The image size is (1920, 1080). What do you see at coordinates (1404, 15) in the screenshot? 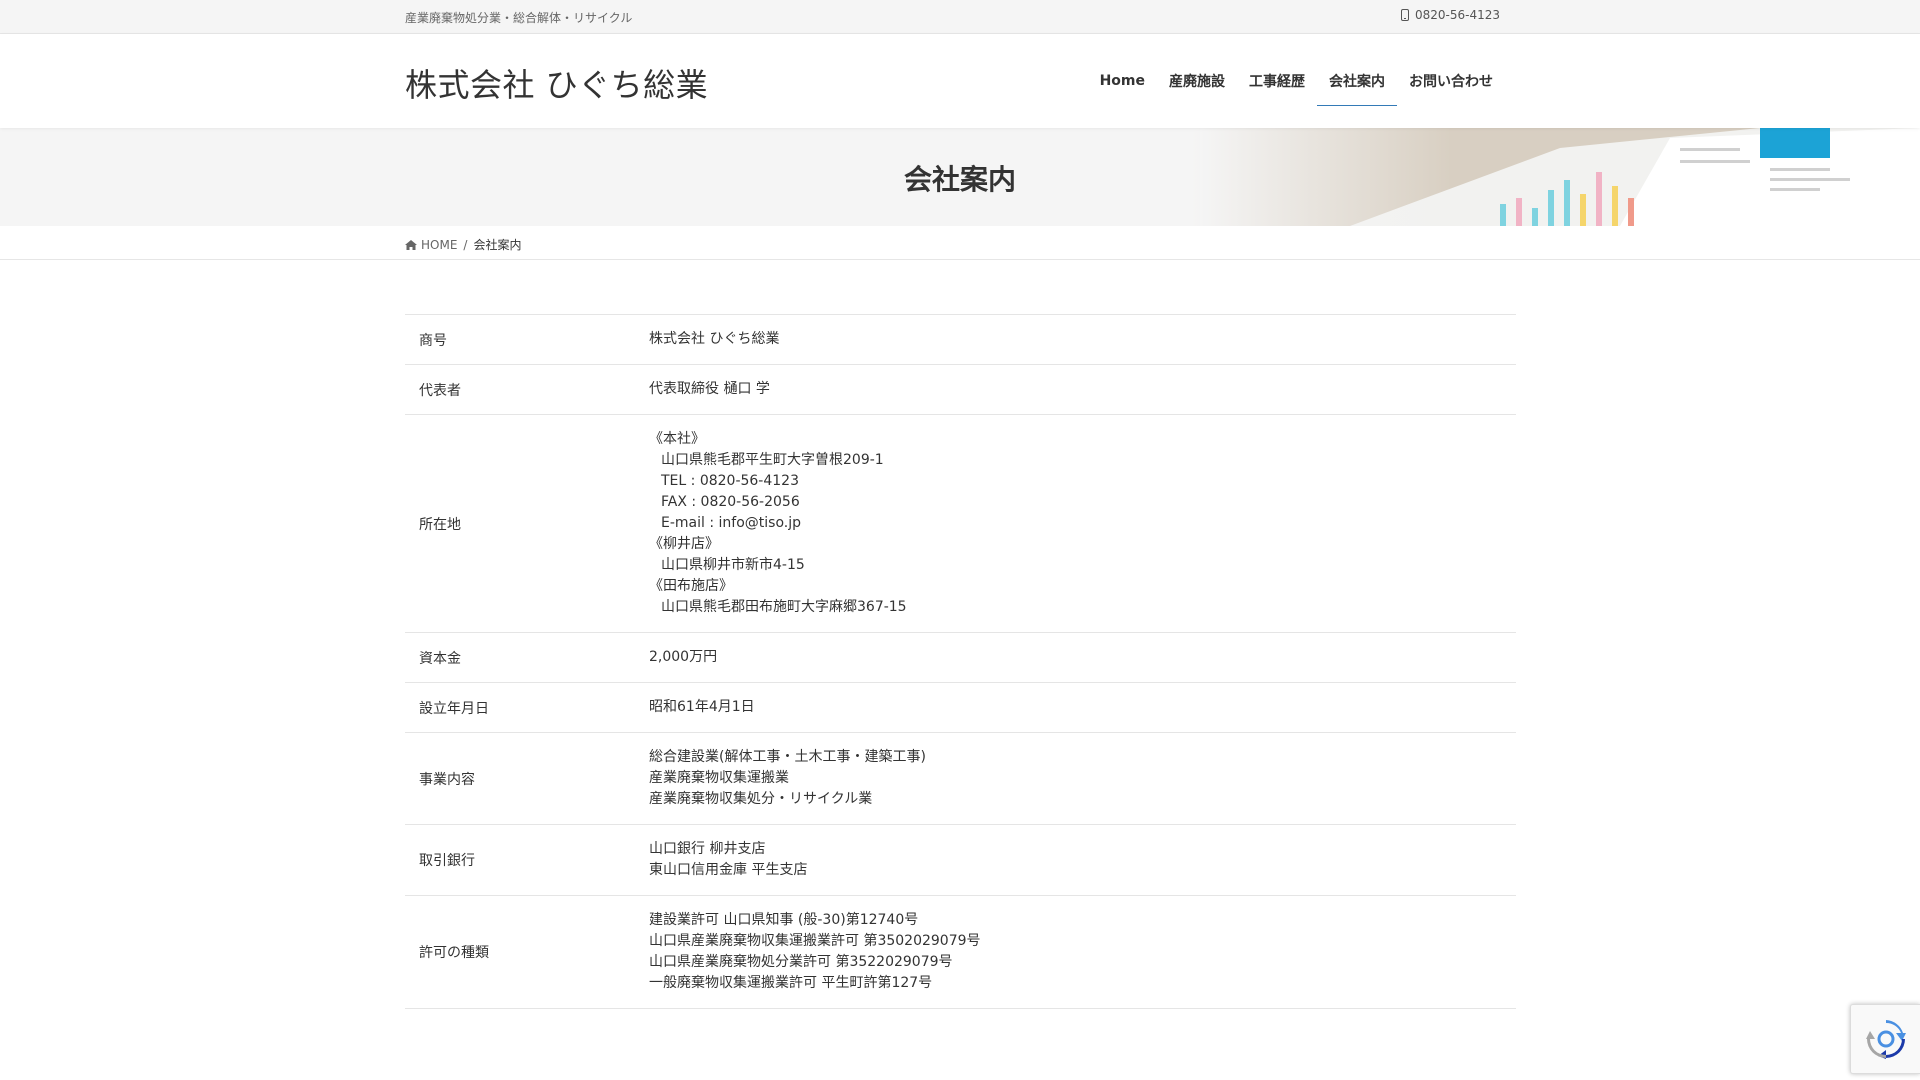
I see `mobile-phone-icon` at bounding box center [1404, 15].